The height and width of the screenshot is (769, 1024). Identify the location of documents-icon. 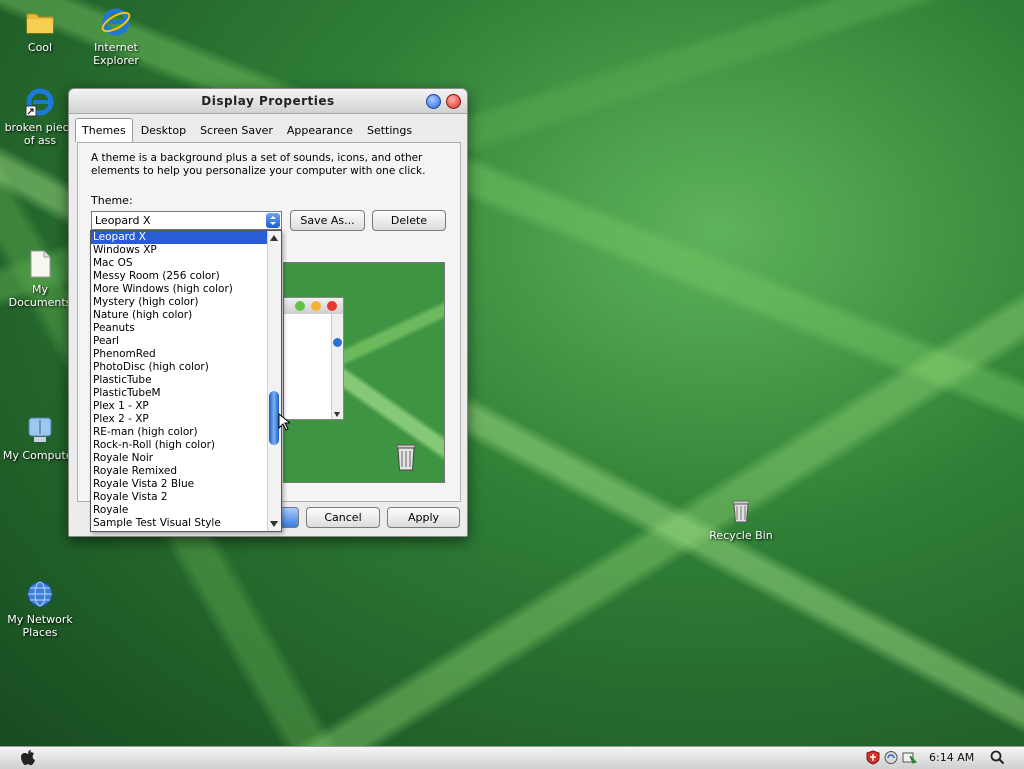
(40, 264).